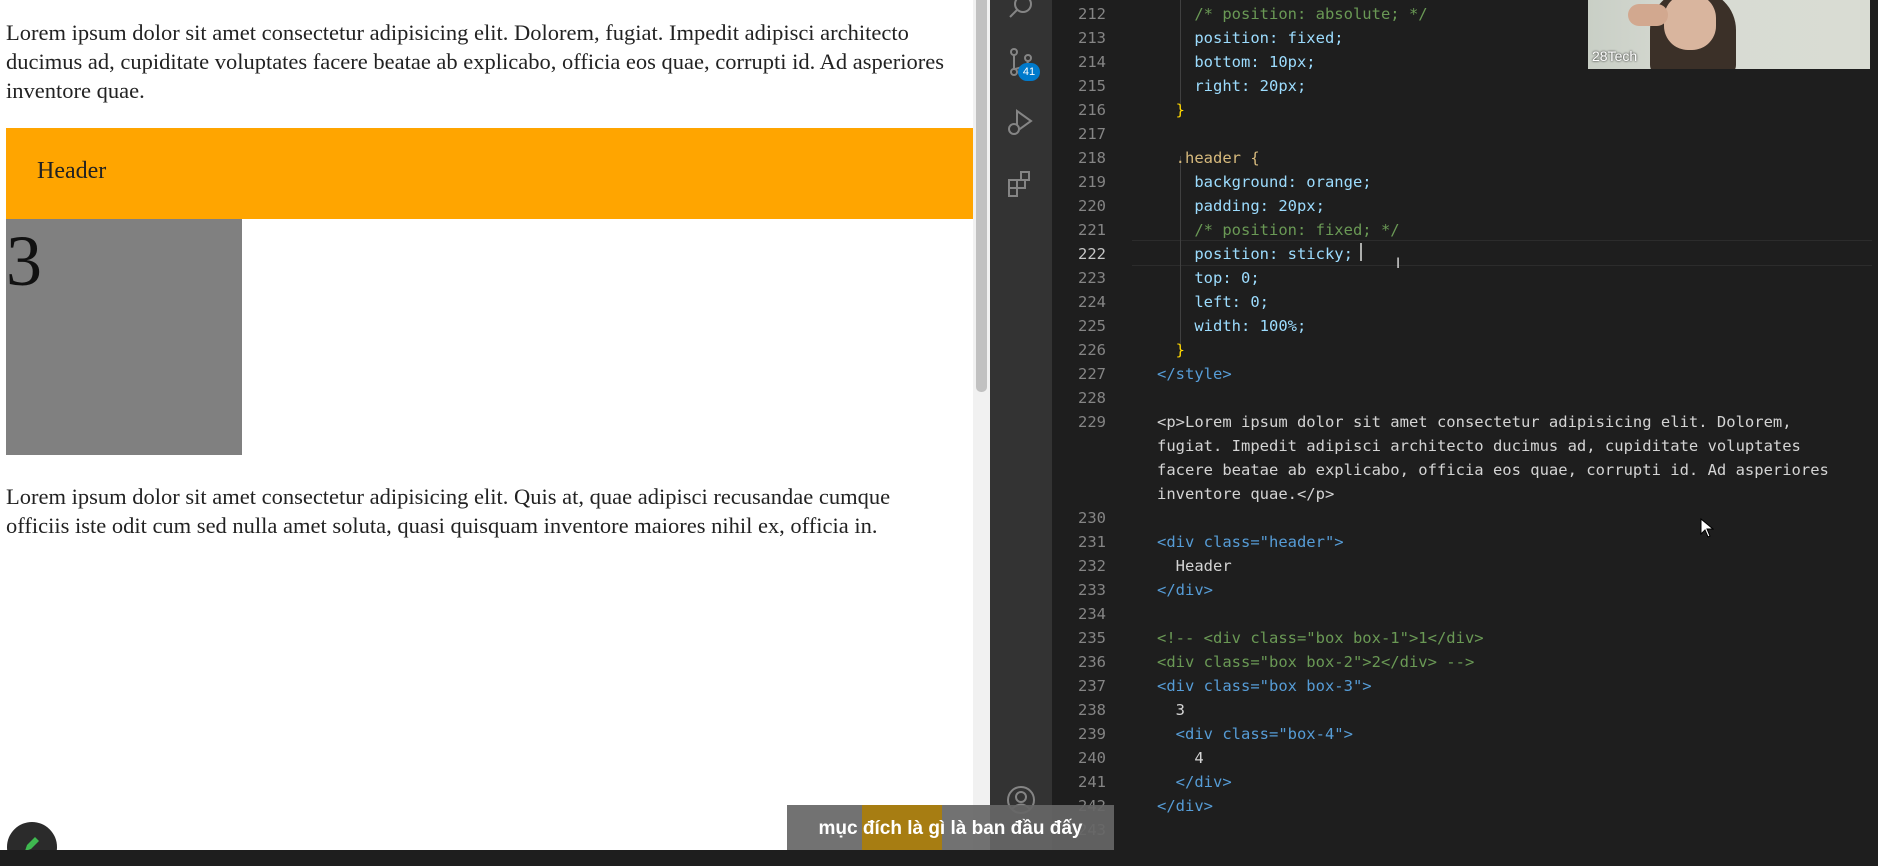 The width and height of the screenshot is (1878, 866). I want to click on line-number: 229, so click(1092, 422).